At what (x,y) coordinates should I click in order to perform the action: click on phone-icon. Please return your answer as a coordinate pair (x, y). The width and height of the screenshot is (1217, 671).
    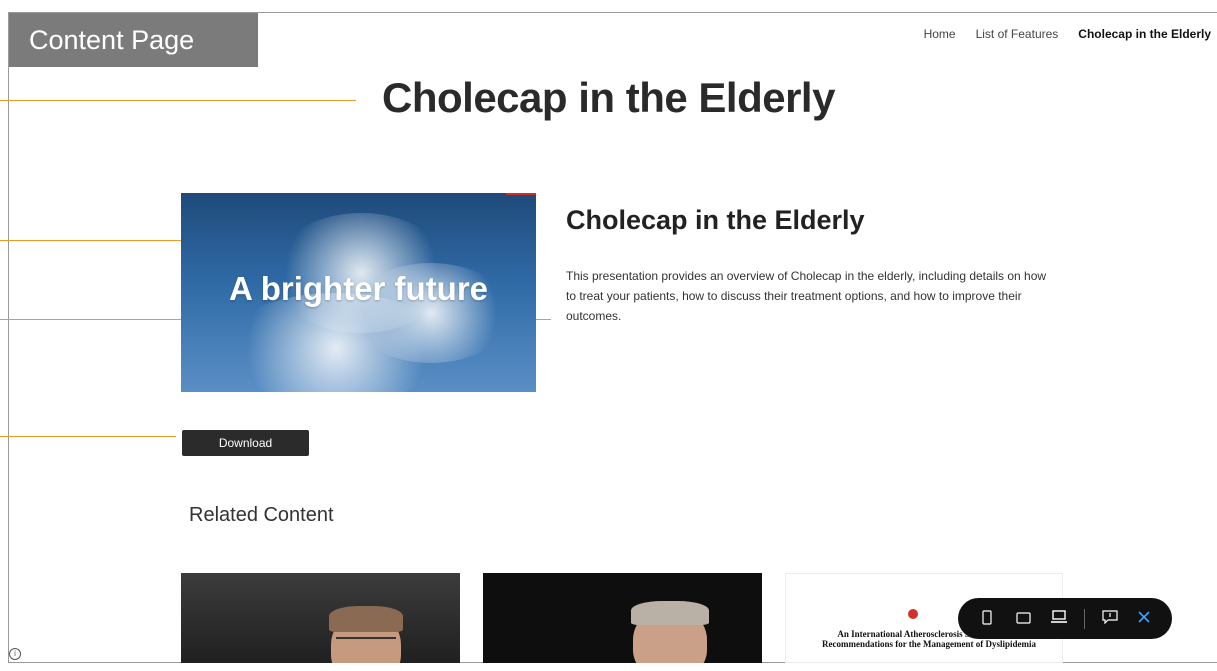
    Looking at the image, I should click on (987, 618).